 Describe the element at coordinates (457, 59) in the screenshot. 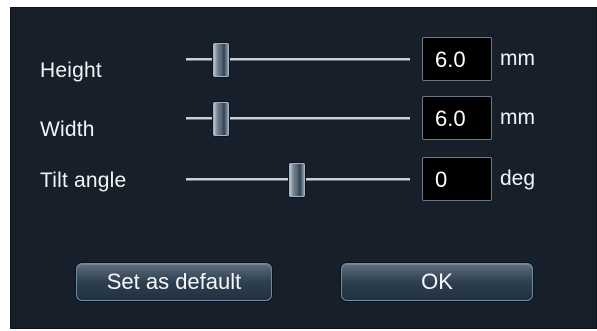

I see `height-value-field: 6.0` at that location.